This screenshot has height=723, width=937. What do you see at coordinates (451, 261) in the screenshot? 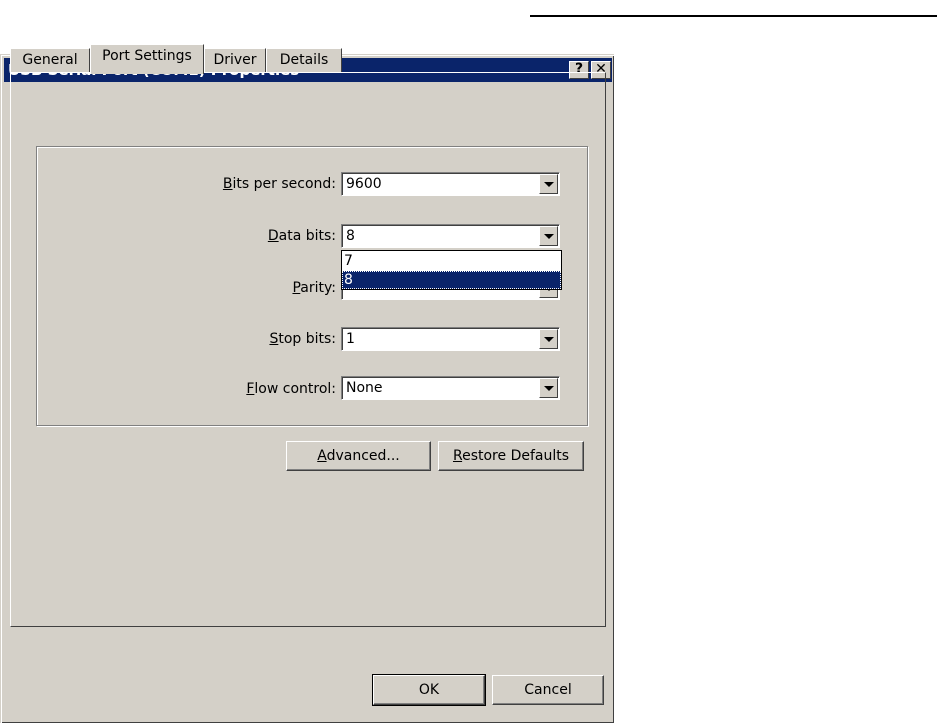
I see `dropdown-option-7: 7` at bounding box center [451, 261].